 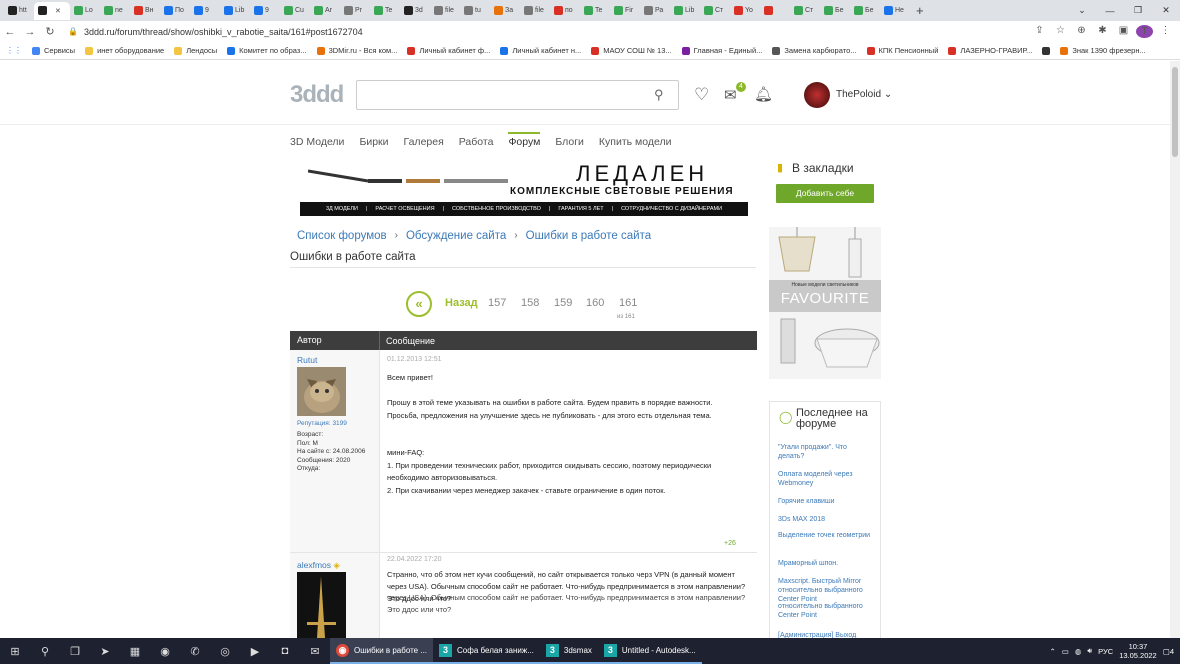 I want to click on telegram-icon: ➤, so click(x=105, y=651).